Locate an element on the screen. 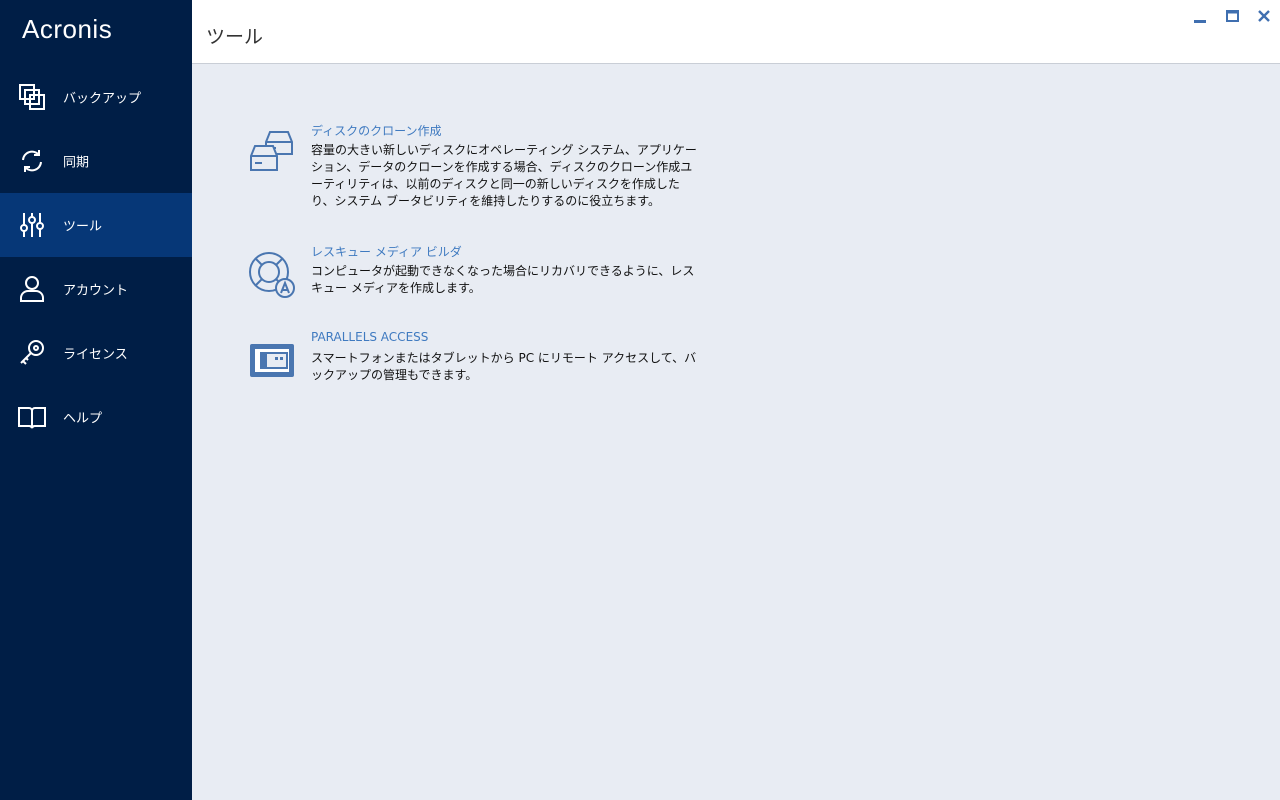  maximize-icon is located at coordinates (1233, 17).